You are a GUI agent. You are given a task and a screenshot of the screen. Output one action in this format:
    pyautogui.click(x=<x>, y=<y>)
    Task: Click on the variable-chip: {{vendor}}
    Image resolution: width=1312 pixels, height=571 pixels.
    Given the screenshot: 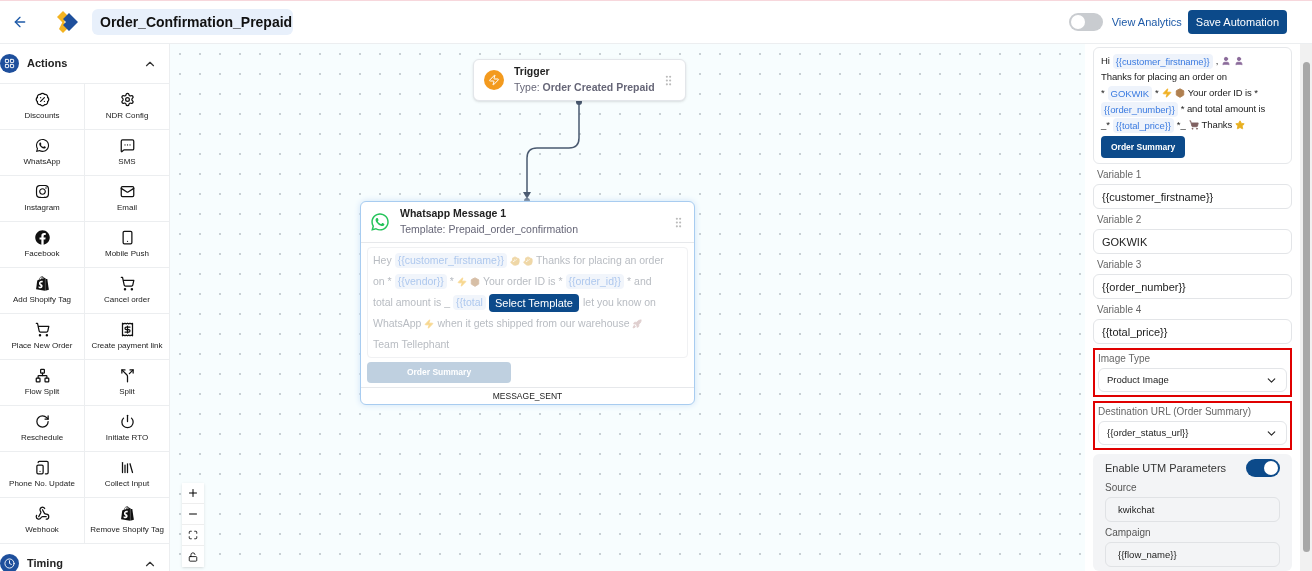 What is the action you would take?
    pyautogui.click(x=420, y=281)
    